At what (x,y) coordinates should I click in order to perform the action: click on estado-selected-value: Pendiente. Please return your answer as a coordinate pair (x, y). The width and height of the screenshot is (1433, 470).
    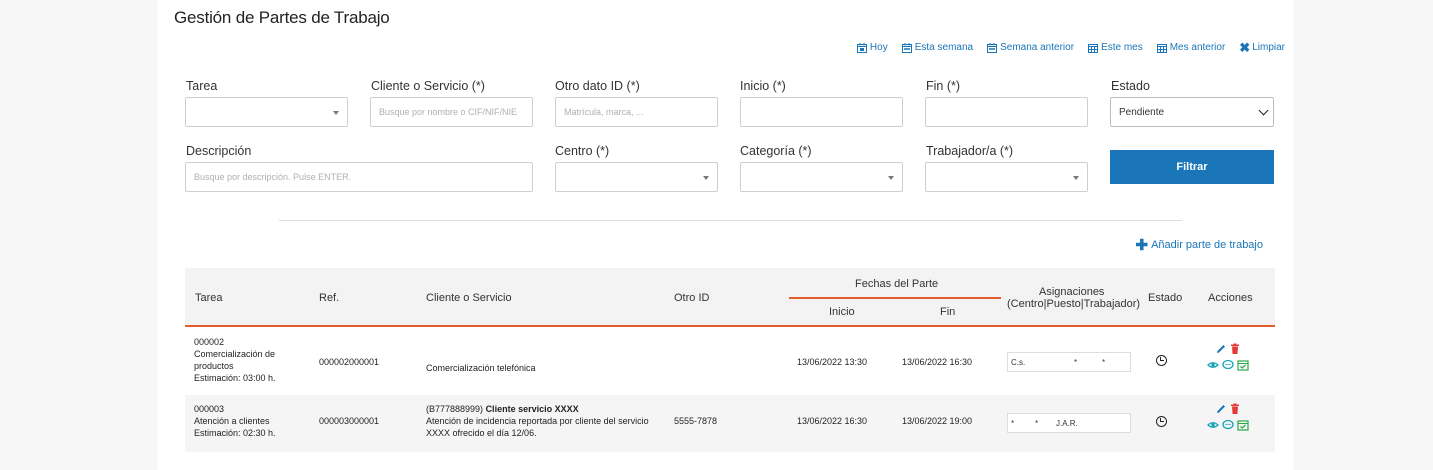
    Looking at the image, I should click on (1142, 112).